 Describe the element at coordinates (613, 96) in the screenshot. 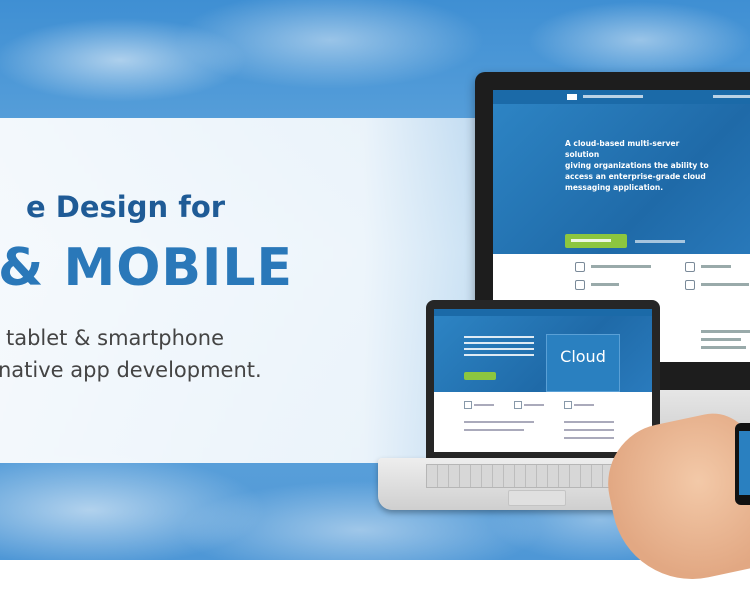

I see `monitor-site-nav` at that location.